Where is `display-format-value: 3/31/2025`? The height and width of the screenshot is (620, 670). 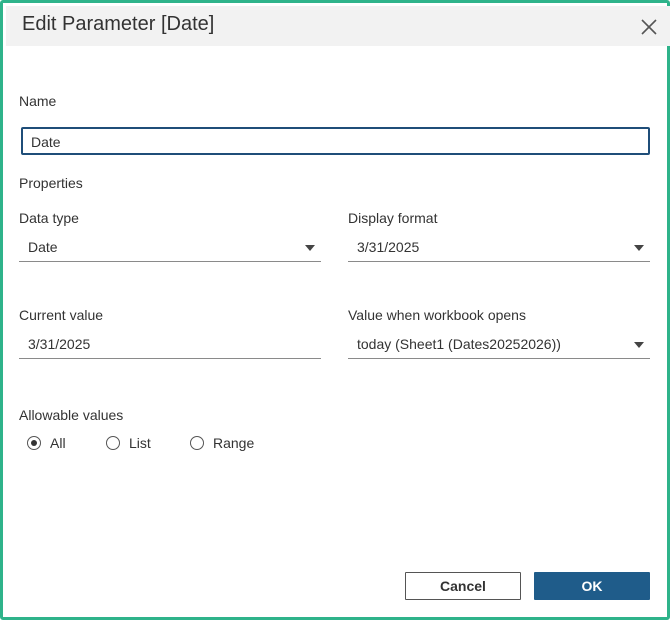 display-format-value: 3/31/2025 is located at coordinates (388, 247).